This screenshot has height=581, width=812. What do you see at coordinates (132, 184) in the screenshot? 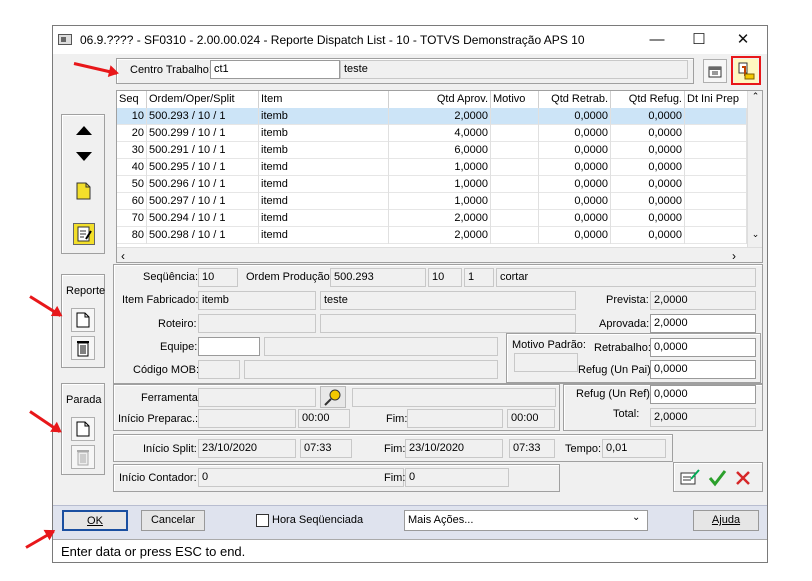
I see `cell-seq: 50` at bounding box center [132, 184].